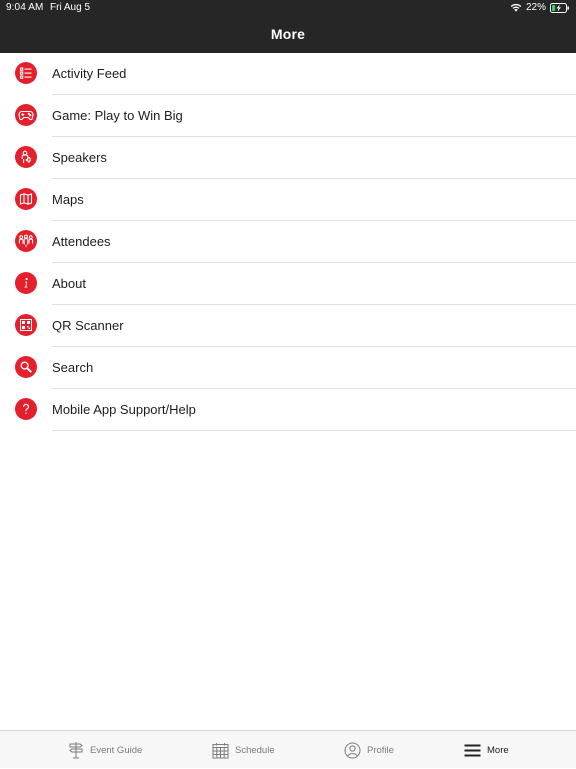 The width and height of the screenshot is (576, 769). I want to click on profile-icon, so click(352, 750).